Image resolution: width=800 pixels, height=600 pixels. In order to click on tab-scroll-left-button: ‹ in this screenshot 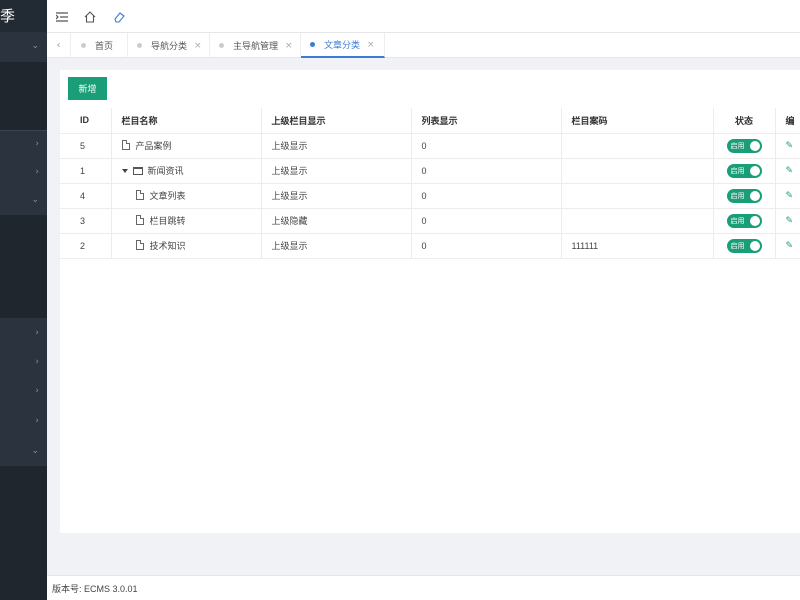, I will do `click(59, 45)`.